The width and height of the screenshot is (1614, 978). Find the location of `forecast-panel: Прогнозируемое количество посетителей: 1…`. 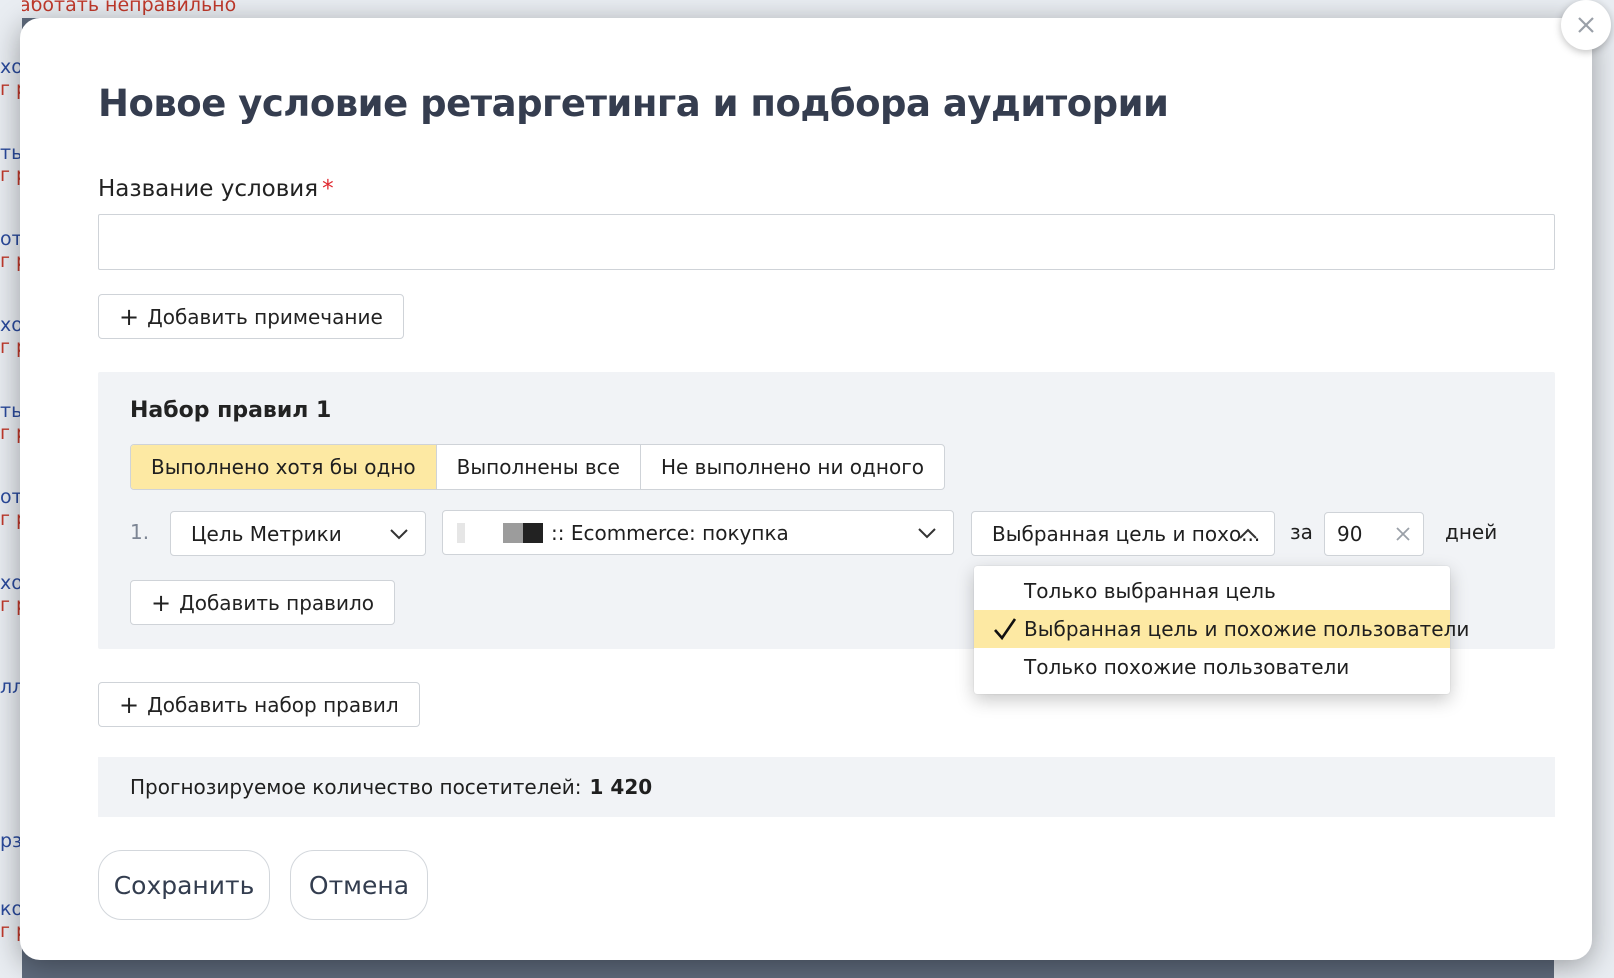

forecast-panel: Прогнозируемое количество посетителей: 1… is located at coordinates (826, 787).